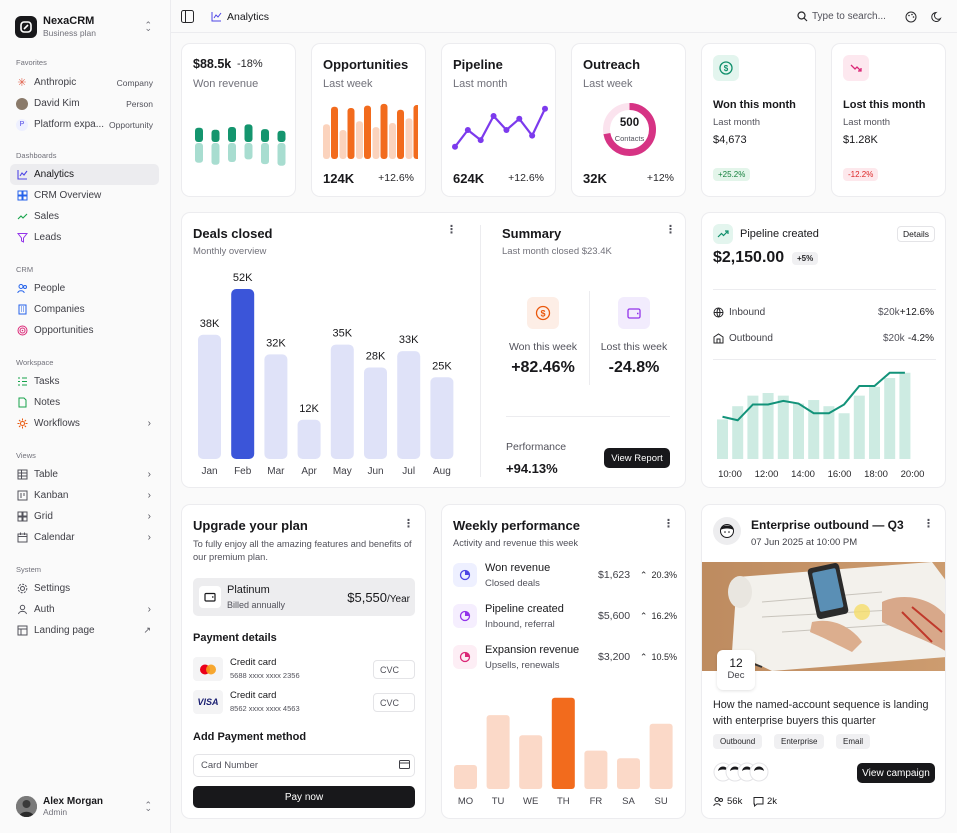 The height and width of the screenshot is (833, 957). I want to click on sidebar-toggle-icon, so click(187, 18).